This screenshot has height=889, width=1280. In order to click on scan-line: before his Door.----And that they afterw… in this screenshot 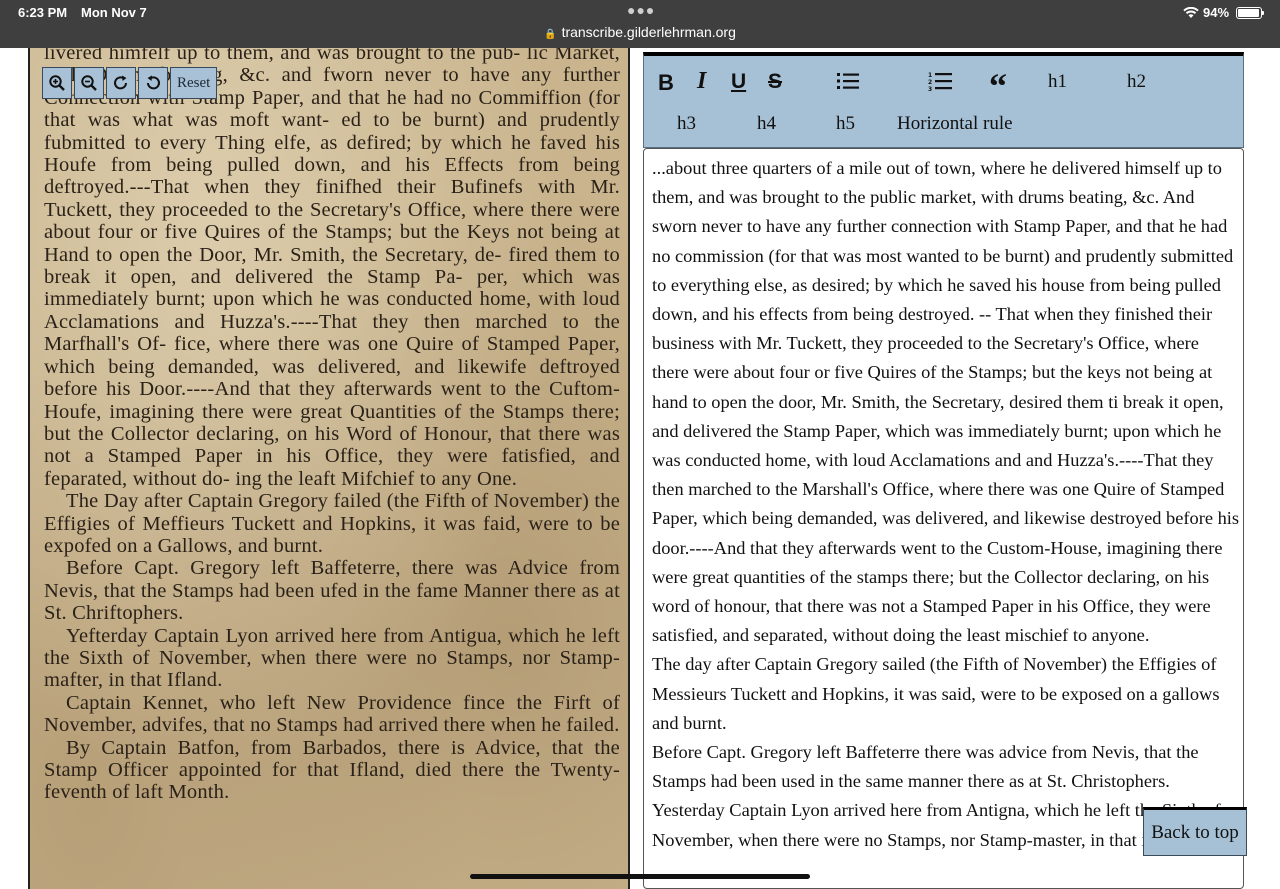, I will do `click(297, 389)`.